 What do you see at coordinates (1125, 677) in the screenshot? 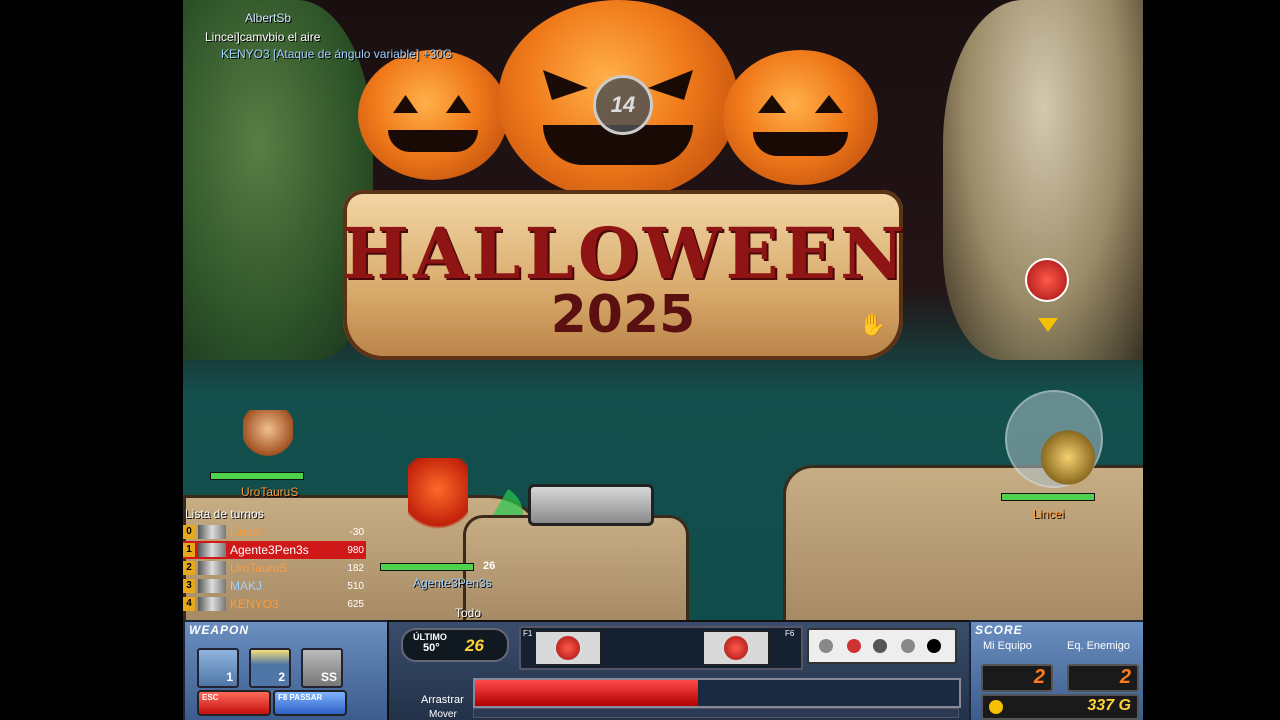
I see `enemy-team-score: 2` at bounding box center [1125, 677].